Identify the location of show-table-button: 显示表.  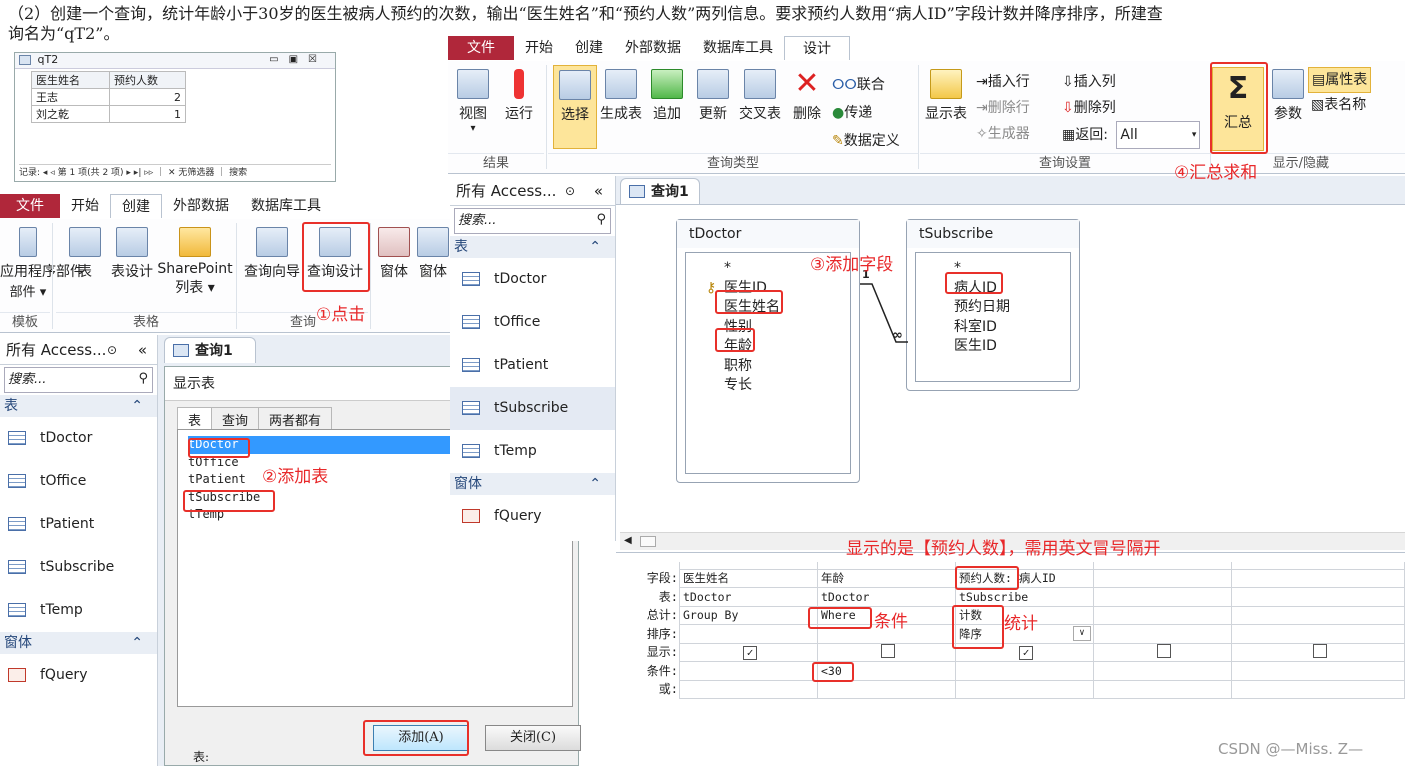
(946, 96).